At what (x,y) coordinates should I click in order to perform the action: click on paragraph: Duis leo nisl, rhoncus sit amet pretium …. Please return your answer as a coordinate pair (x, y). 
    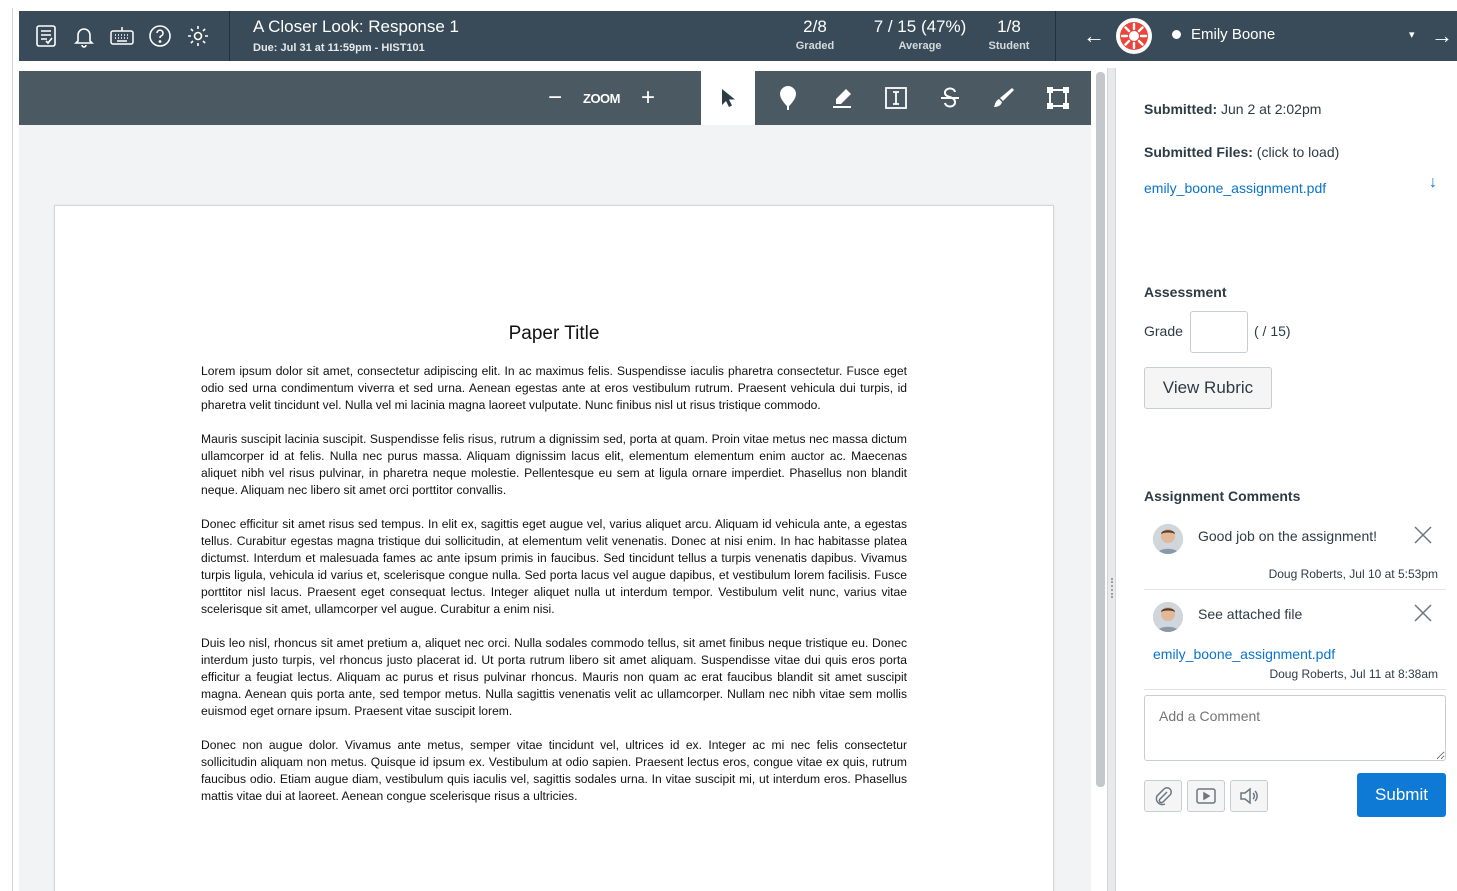
    Looking at the image, I should click on (554, 677).